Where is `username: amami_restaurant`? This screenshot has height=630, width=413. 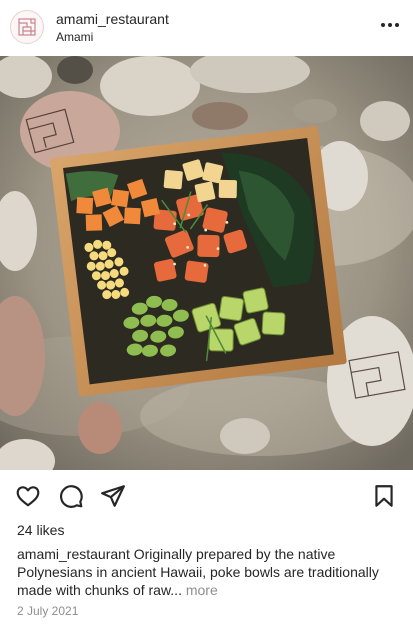
username: amami_restaurant is located at coordinates (112, 19).